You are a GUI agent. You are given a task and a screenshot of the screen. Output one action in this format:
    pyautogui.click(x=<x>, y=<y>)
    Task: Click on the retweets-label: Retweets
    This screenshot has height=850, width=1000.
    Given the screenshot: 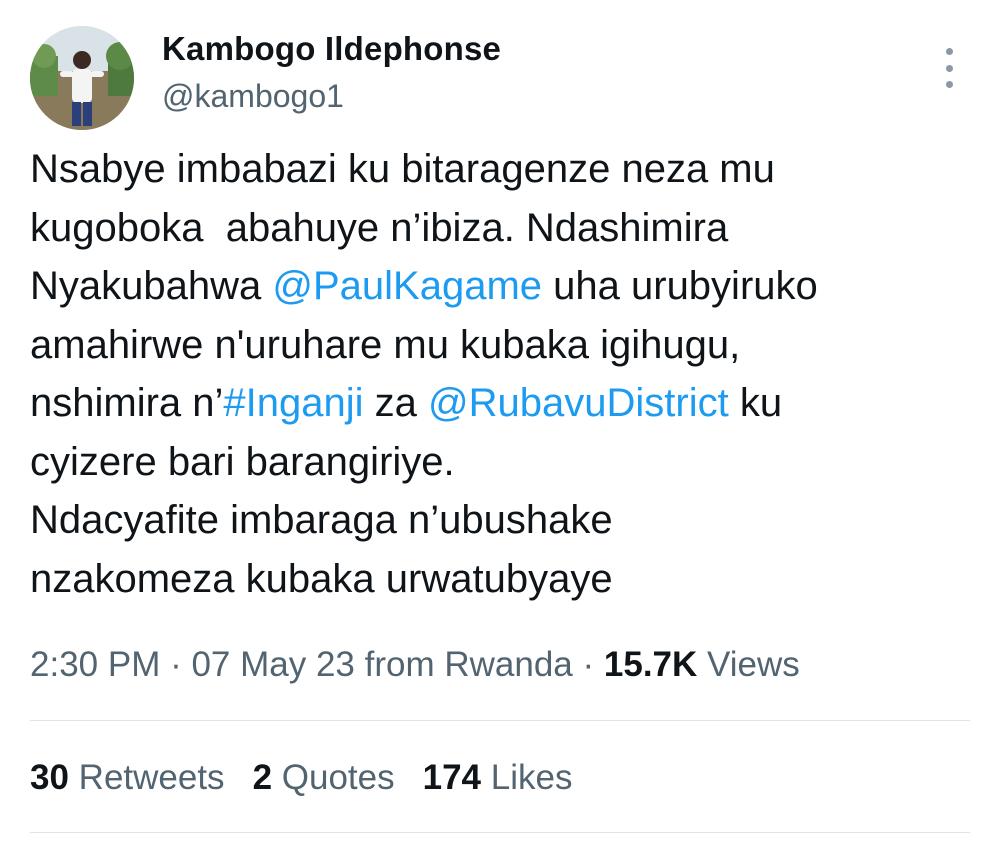 What is the action you would take?
    pyautogui.click(x=146, y=777)
    